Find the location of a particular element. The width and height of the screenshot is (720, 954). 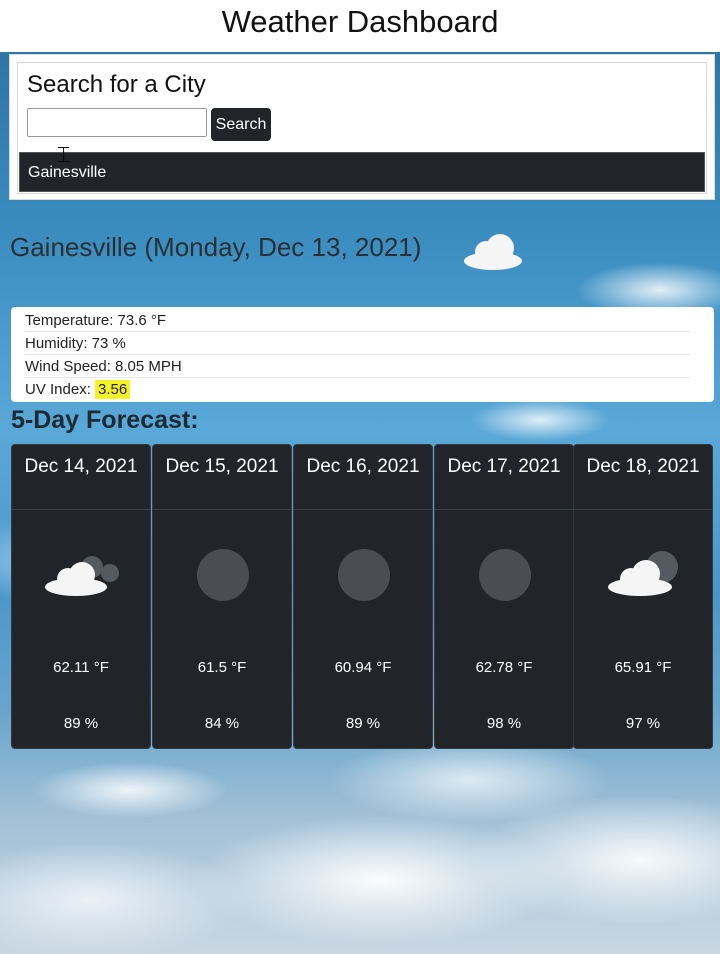

forecast-temp: 60.94 °F is located at coordinates (363, 667).